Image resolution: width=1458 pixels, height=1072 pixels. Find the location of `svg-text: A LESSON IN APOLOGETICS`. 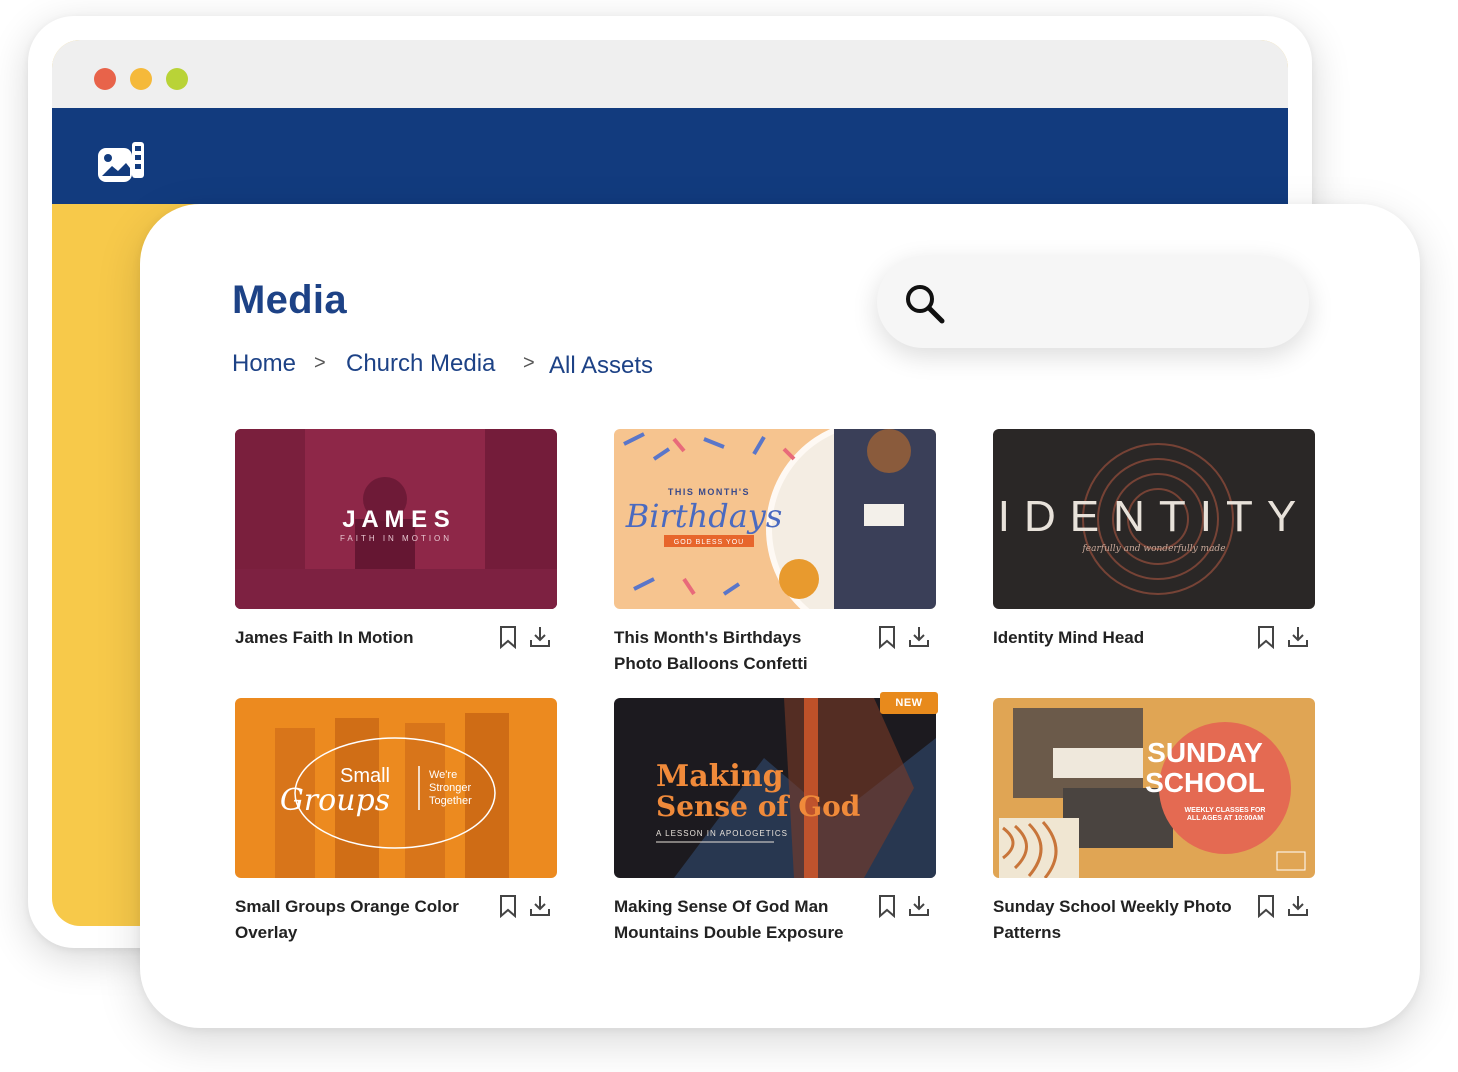

svg-text: A LESSON IN APOLOGETICS is located at coordinates (722, 833).